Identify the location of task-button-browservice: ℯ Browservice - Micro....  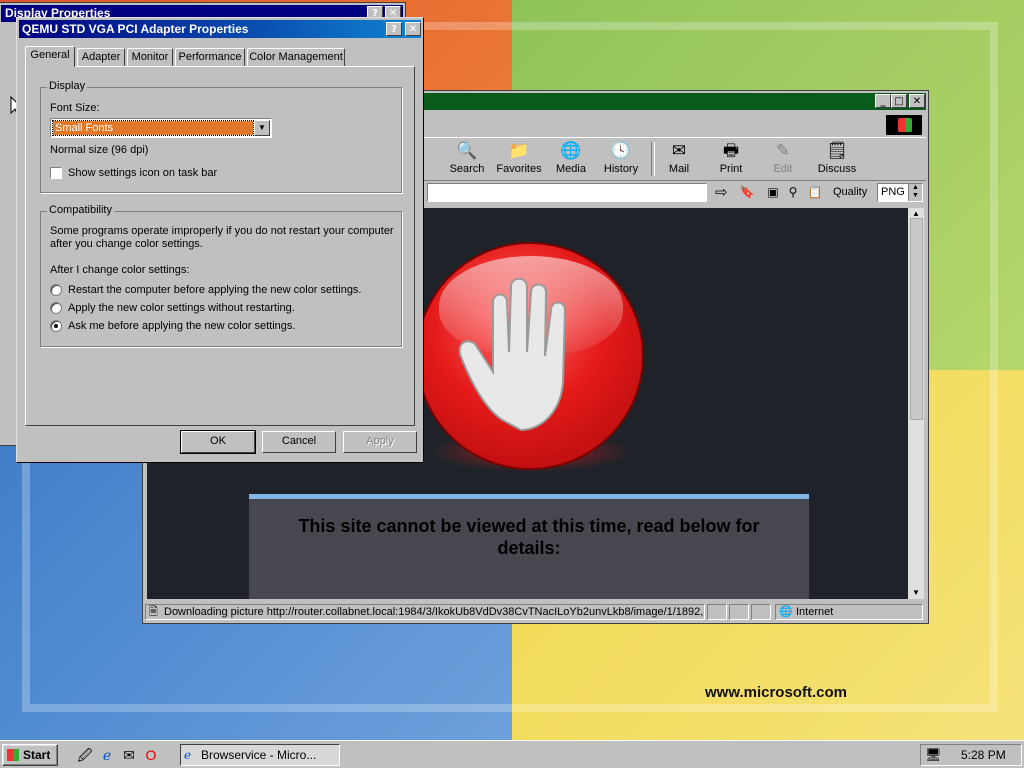
(260, 755).